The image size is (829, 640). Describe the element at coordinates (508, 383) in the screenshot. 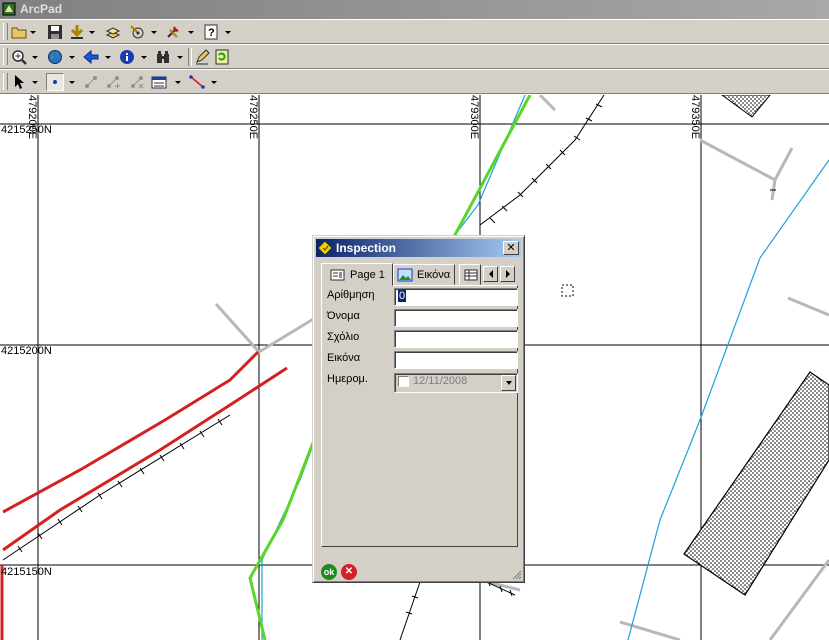

I see `date-dropdown-button` at that location.